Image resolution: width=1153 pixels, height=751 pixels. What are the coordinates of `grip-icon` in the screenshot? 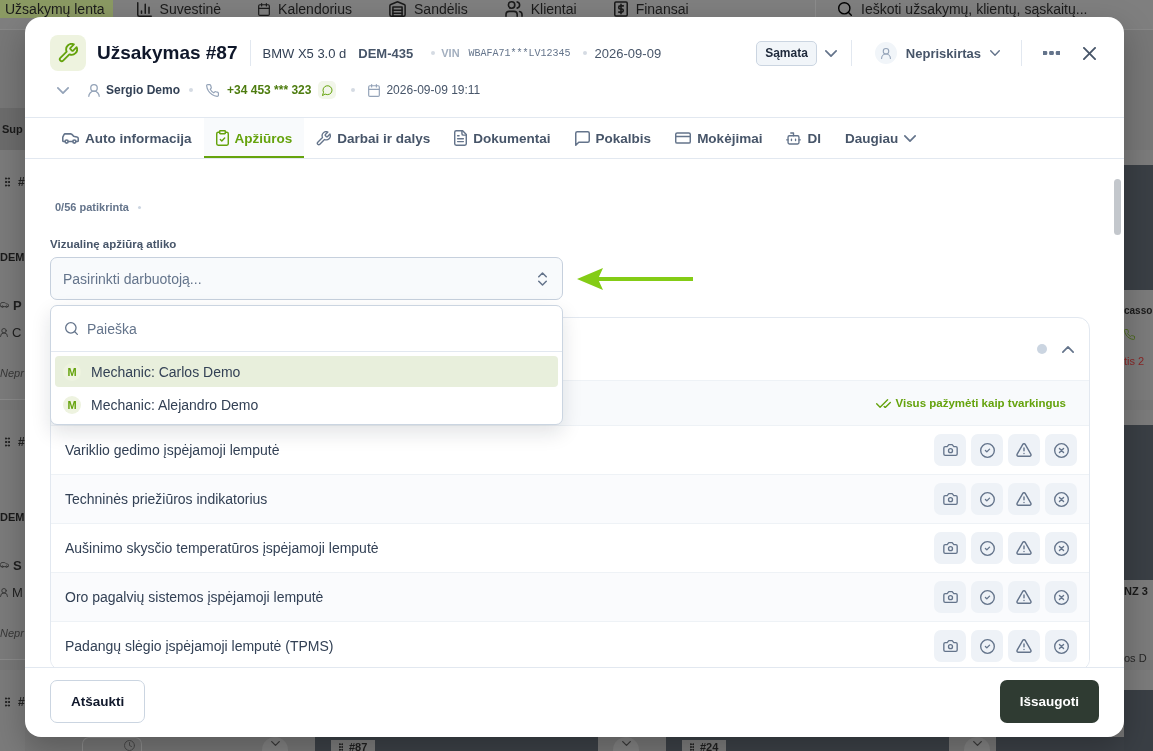 It's located at (692, 747).